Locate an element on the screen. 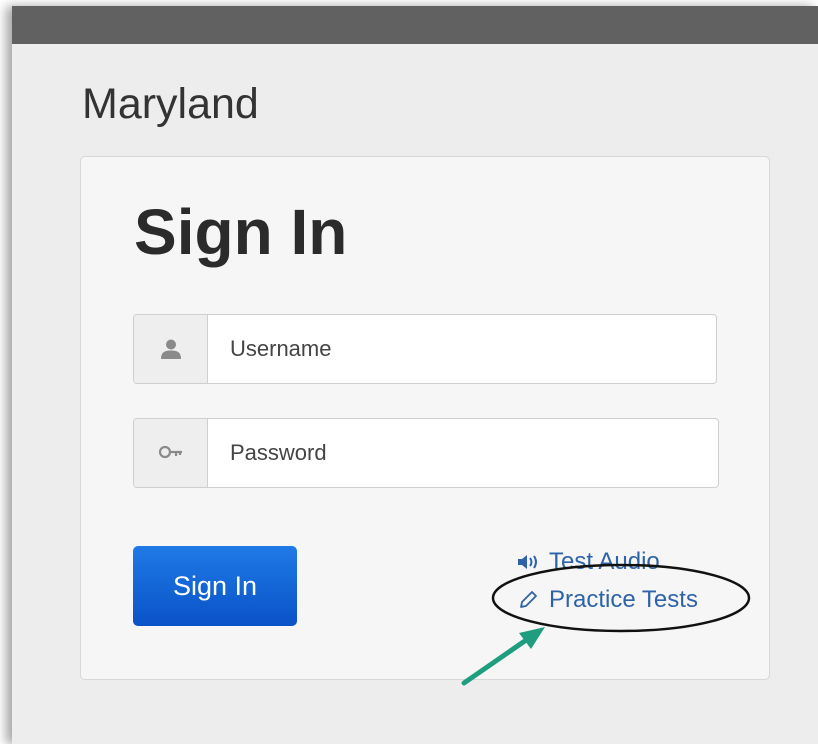 The height and width of the screenshot is (744, 818). practice-tests-link: Practice Tests is located at coordinates (607, 600).